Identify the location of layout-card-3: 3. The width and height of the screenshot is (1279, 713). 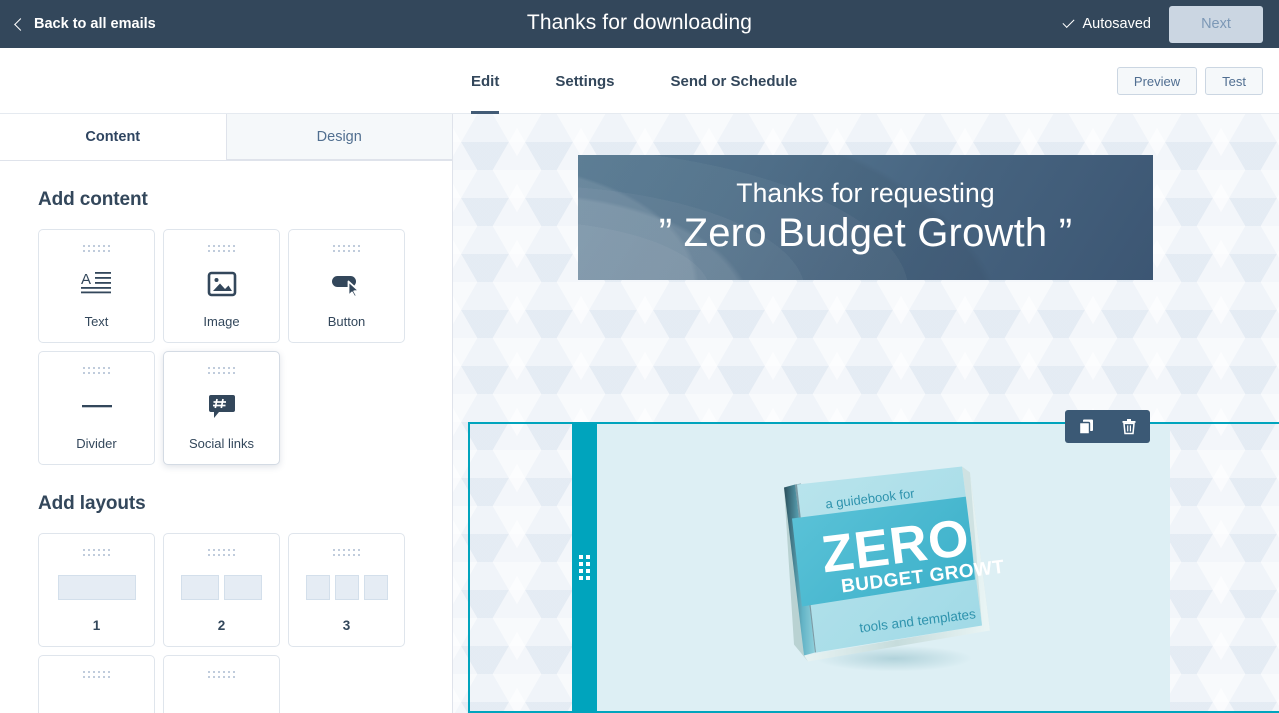
(346, 590).